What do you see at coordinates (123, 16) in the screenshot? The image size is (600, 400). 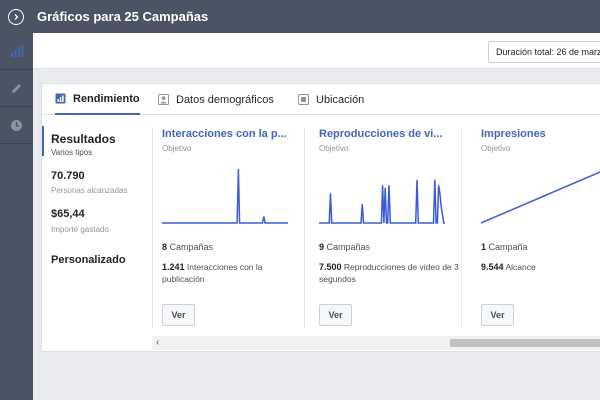 I see `page-title: Gráficos para 25 Campañas` at bounding box center [123, 16].